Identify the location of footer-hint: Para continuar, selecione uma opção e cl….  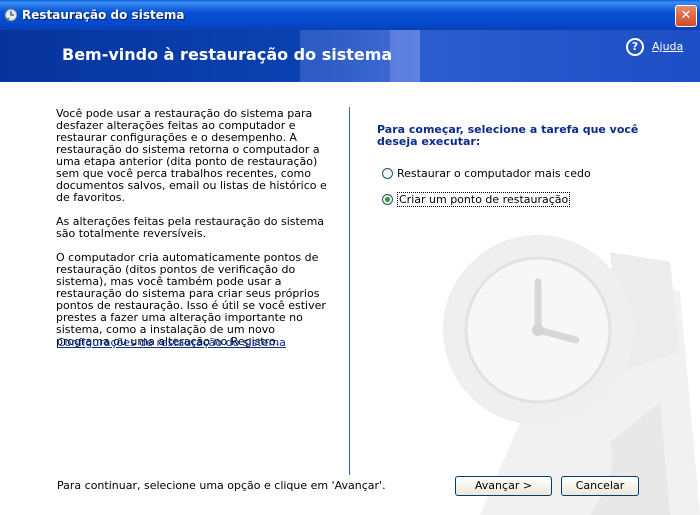
(221, 485).